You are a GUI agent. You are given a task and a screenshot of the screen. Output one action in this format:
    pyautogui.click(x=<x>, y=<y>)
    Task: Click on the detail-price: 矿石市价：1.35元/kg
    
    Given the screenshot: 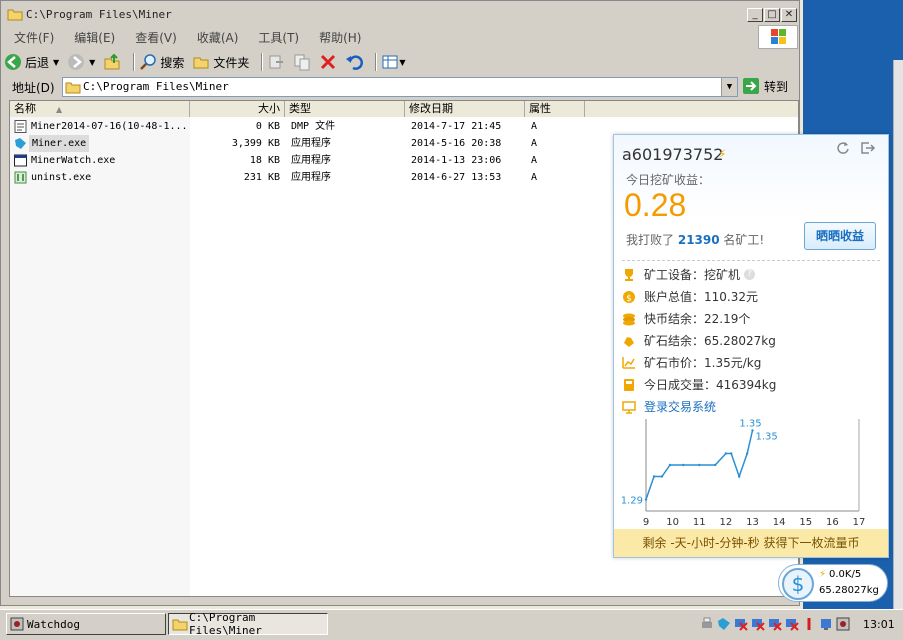 What is the action you would take?
    pyautogui.click(x=691, y=362)
    